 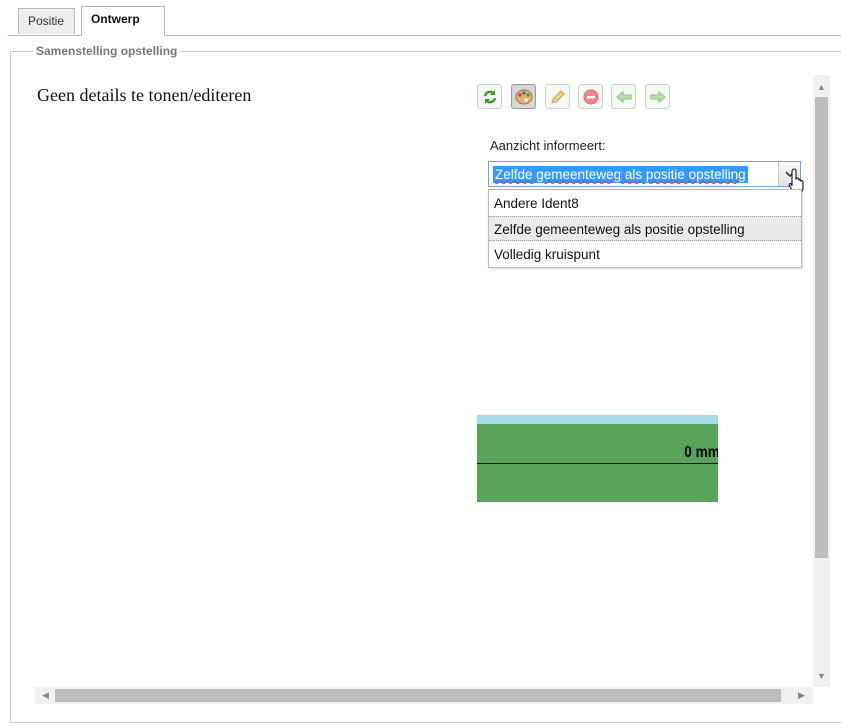 I want to click on option-andere-ident8: Andere Ident8, so click(x=645, y=203).